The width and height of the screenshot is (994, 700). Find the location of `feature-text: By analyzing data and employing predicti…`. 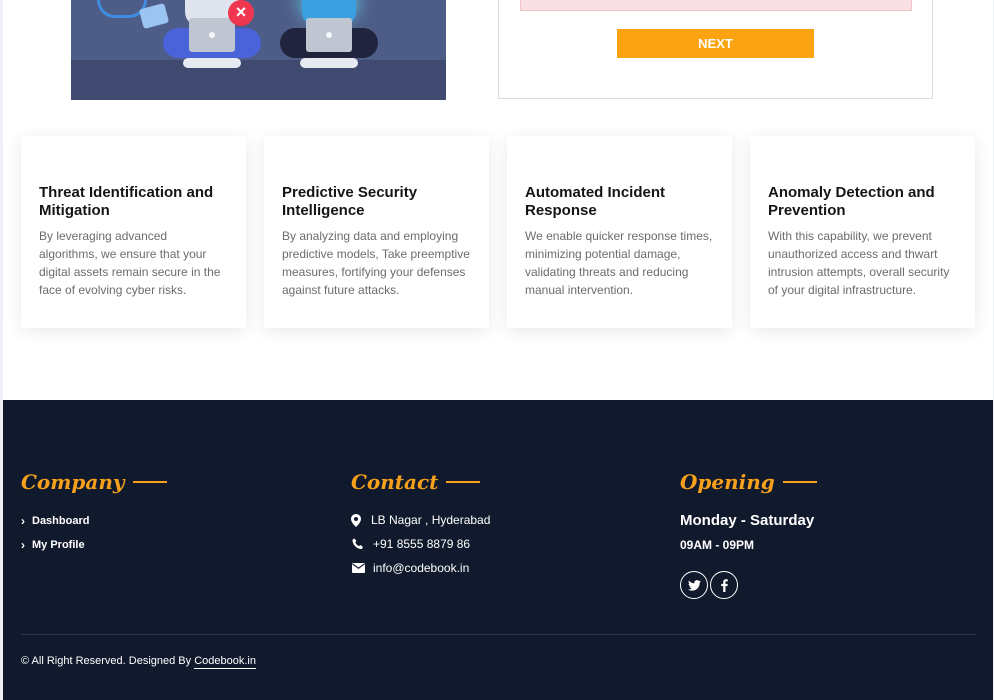

feature-text: By analyzing data and employing predicti… is located at coordinates (376, 263).